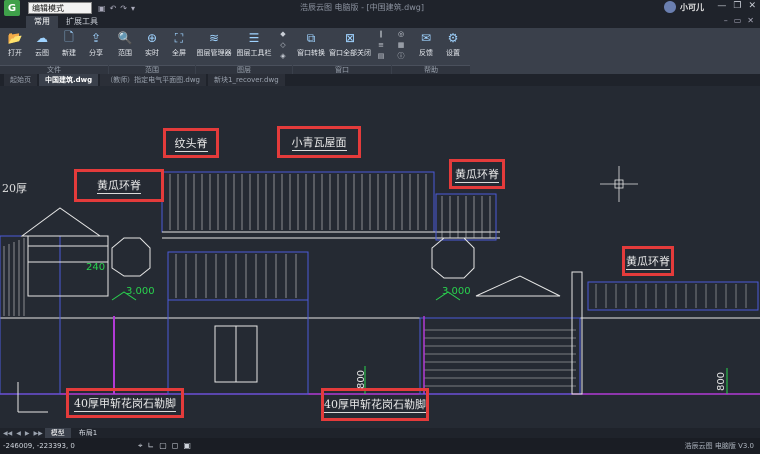 Image resolution: width=760 pixels, height=454 pixels. What do you see at coordinates (27, 433) in the screenshot?
I see `next-layout-icon: ▶` at bounding box center [27, 433].